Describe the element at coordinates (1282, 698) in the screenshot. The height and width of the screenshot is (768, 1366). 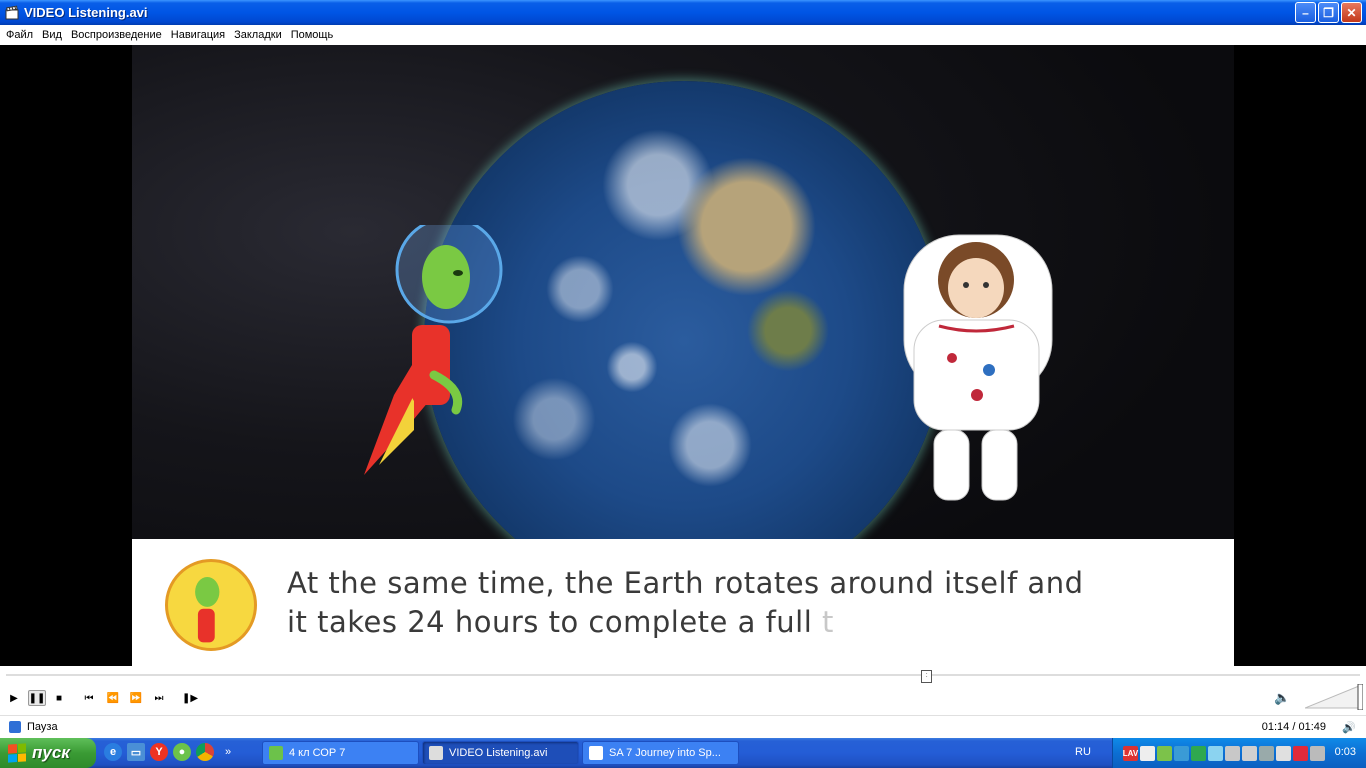
I see `speaker-icon: 🔈` at that location.